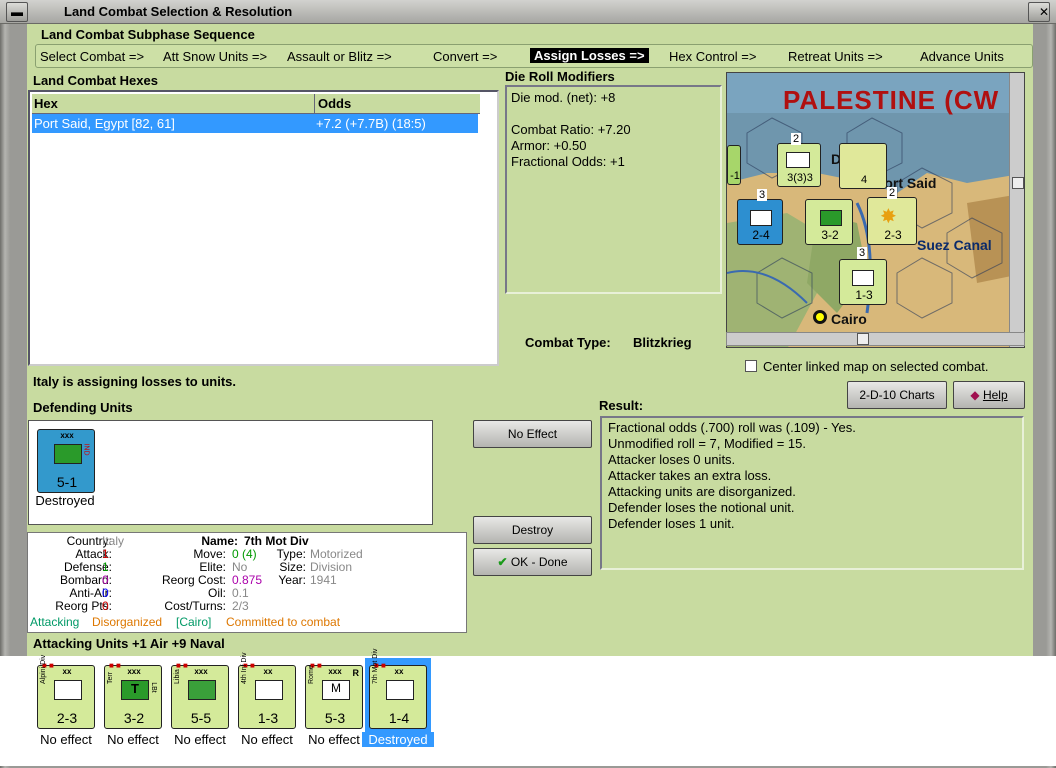 The image size is (1056, 768). What do you see at coordinates (734, 165) in the screenshot?
I see `map-unit: -1` at bounding box center [734, 165].